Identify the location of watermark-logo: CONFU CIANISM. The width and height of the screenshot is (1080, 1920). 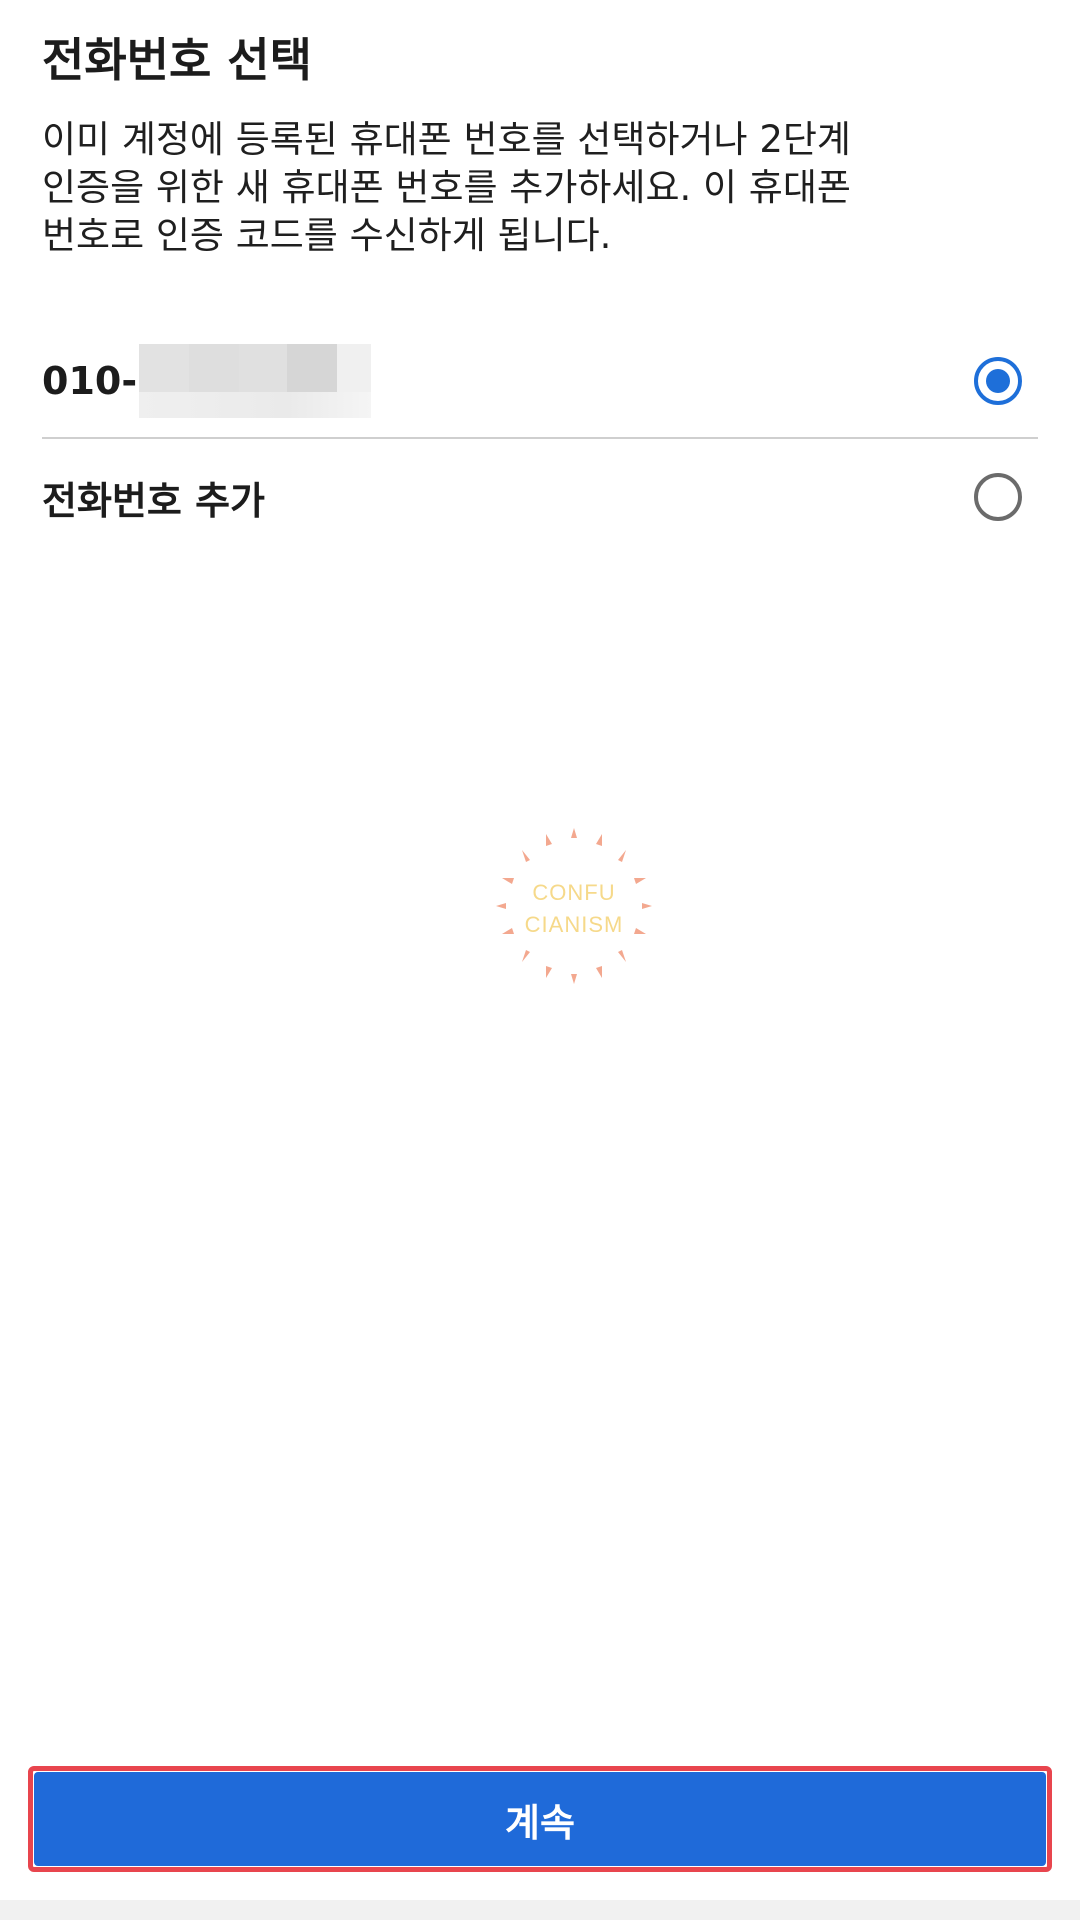
(574, 906).